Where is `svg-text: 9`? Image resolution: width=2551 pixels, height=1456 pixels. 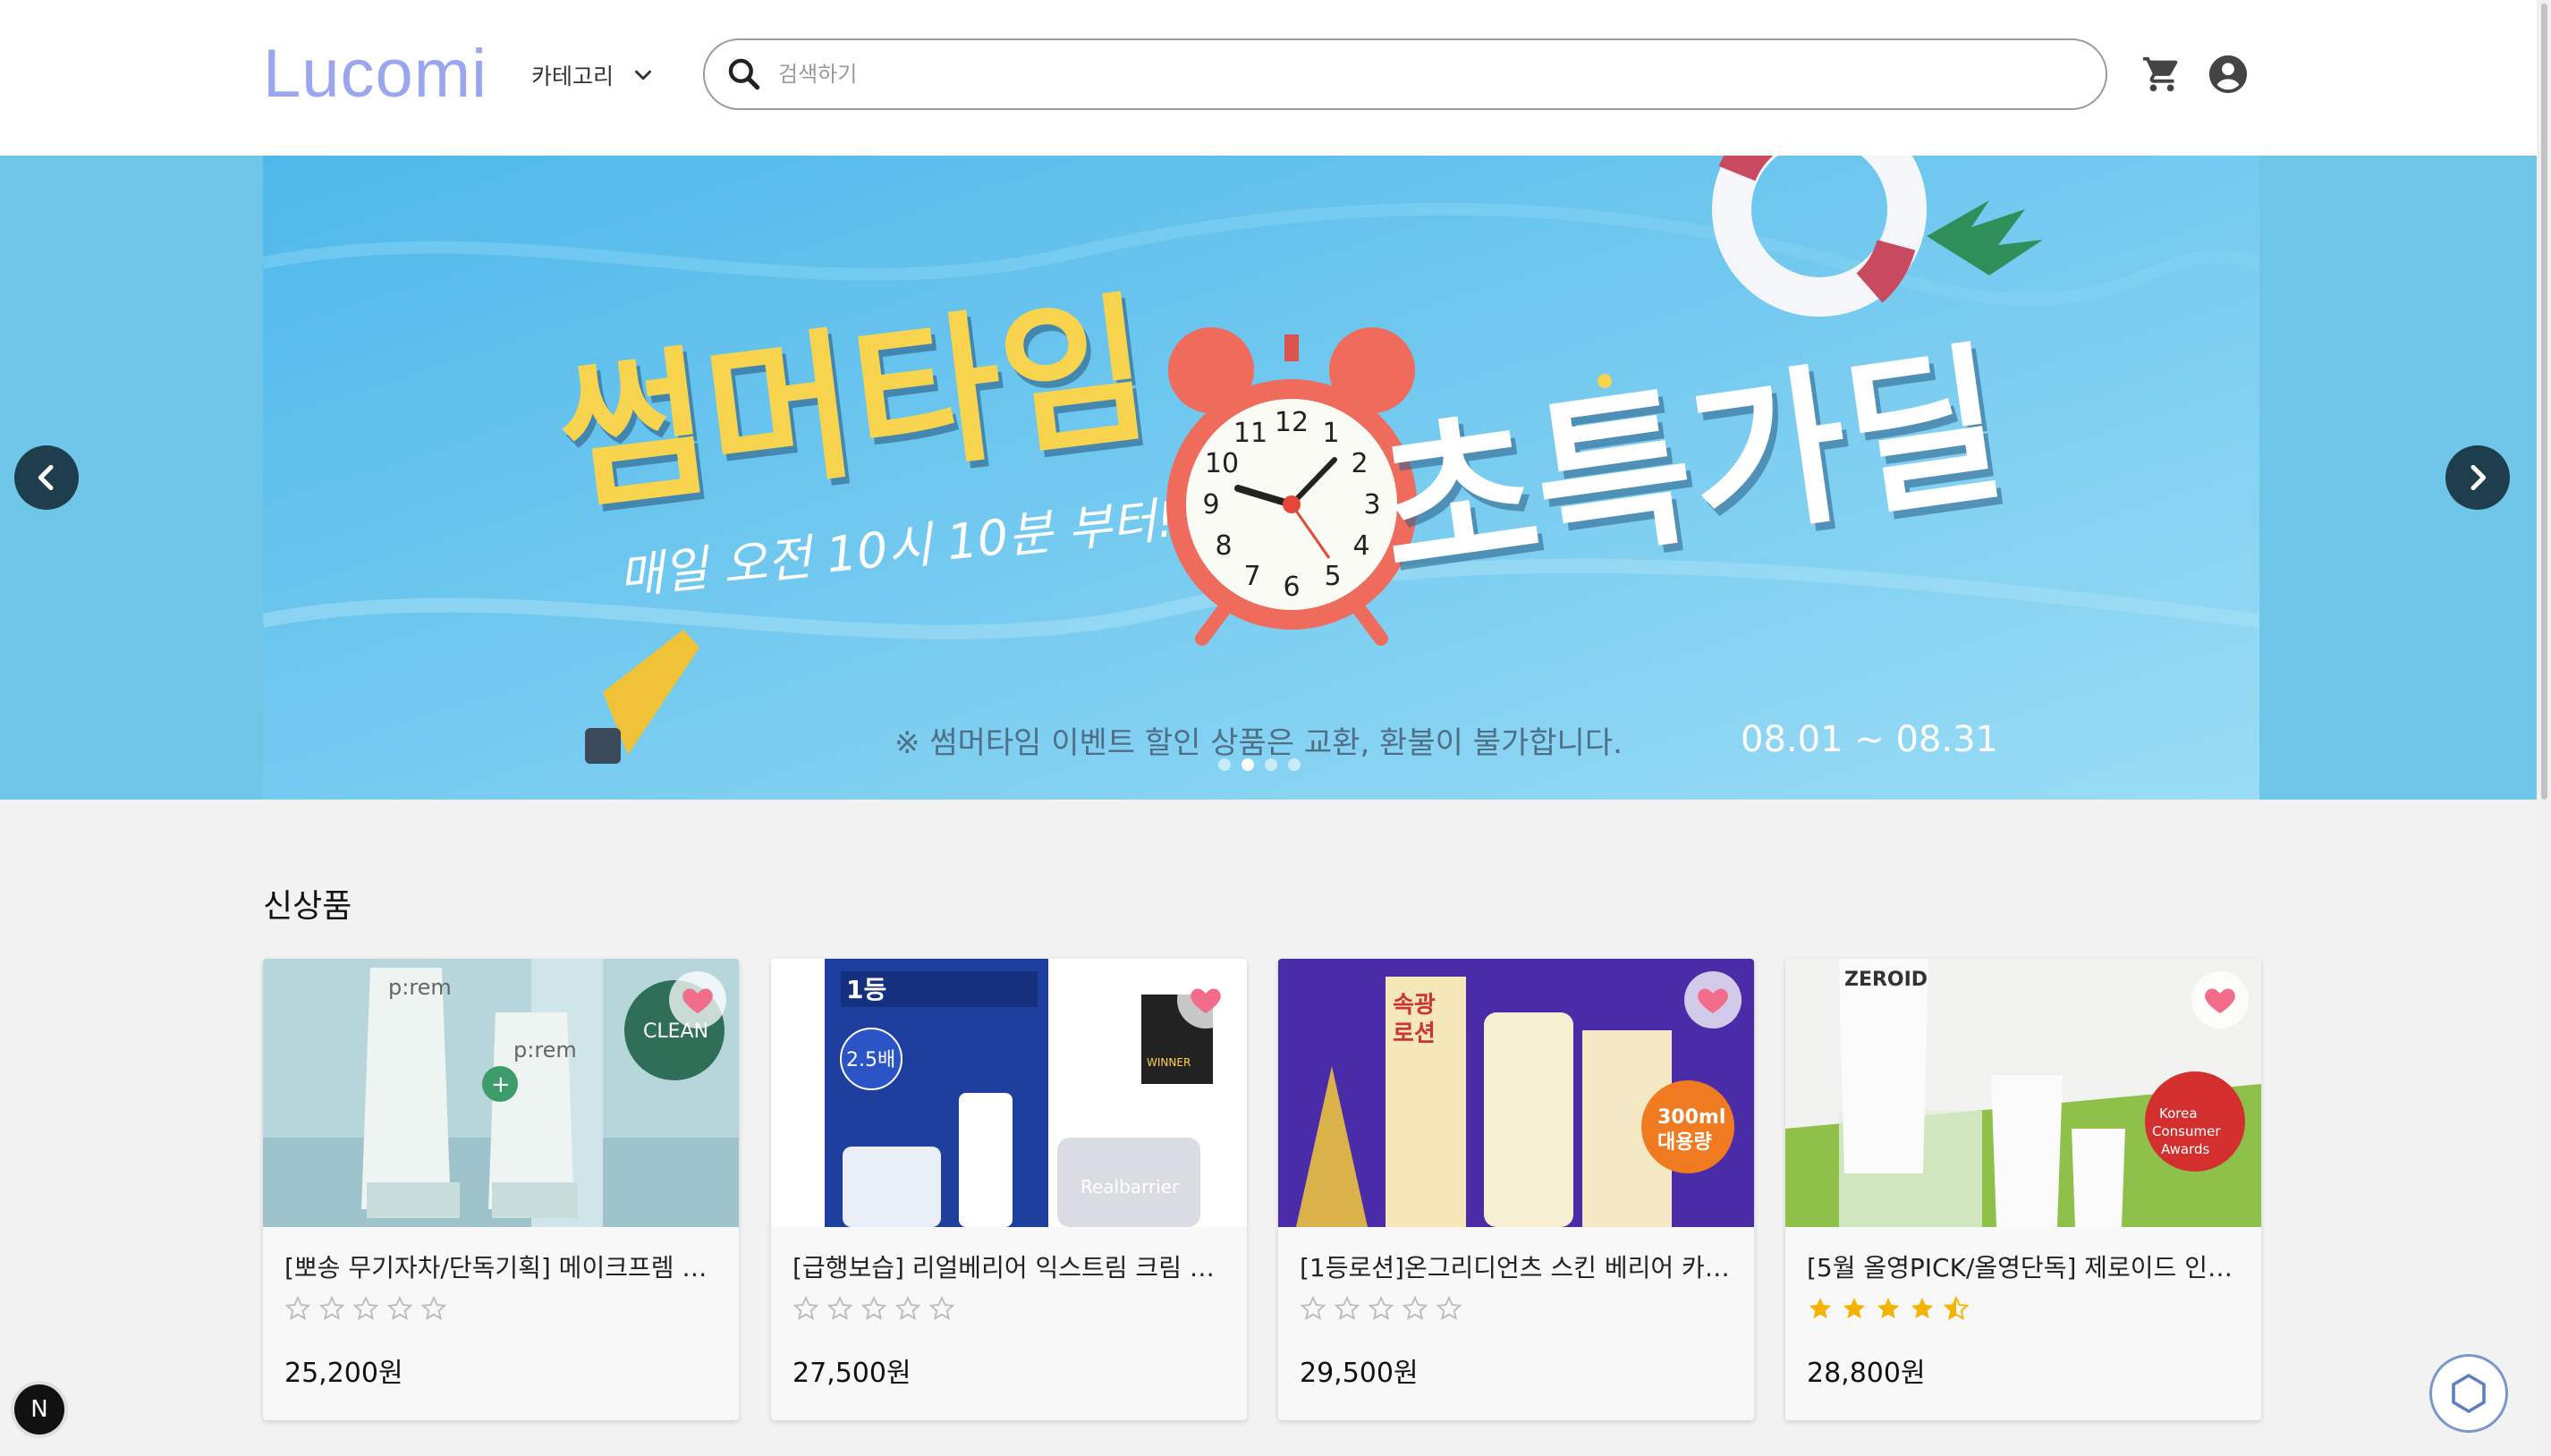 svg-text: 9 is located at coordinates (1210, 505).